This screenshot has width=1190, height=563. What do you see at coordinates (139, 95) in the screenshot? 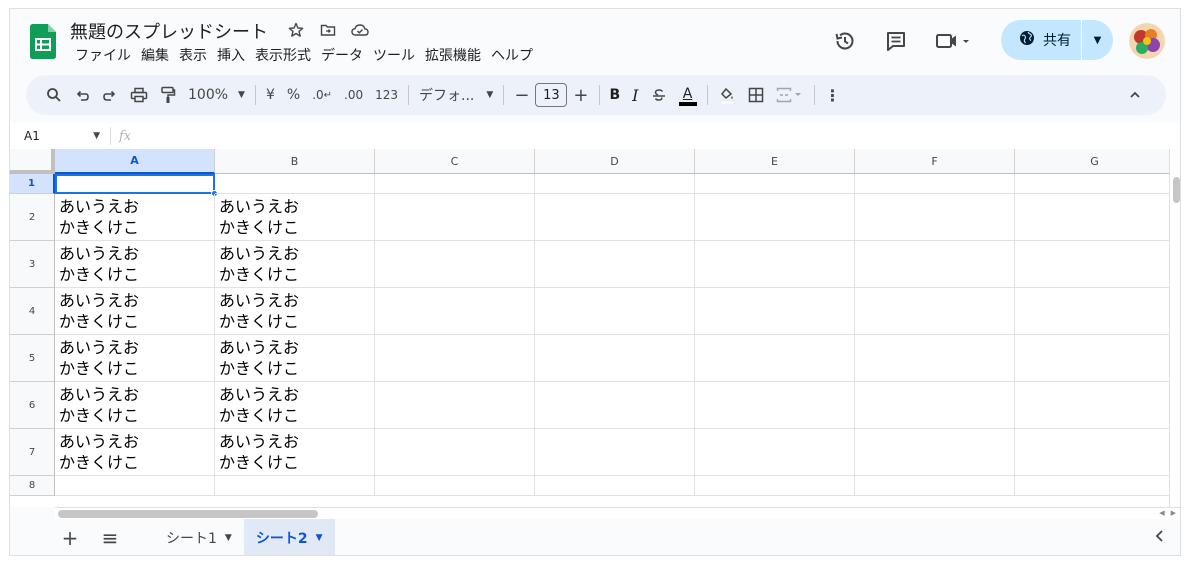
I see `print-icon` at bounding box center [139, 95].